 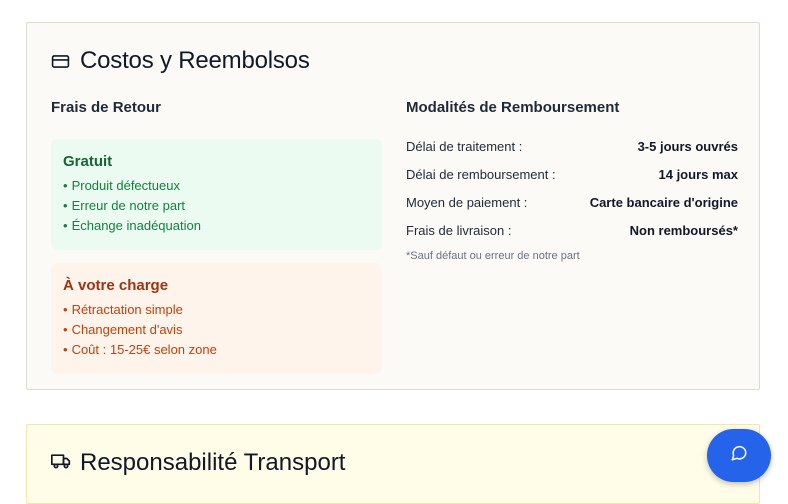 What do you see at coordinates (683, 230) in the screenshot?
I see `refund-row-value: Non remboursés*` at bounding box center [683, 230].